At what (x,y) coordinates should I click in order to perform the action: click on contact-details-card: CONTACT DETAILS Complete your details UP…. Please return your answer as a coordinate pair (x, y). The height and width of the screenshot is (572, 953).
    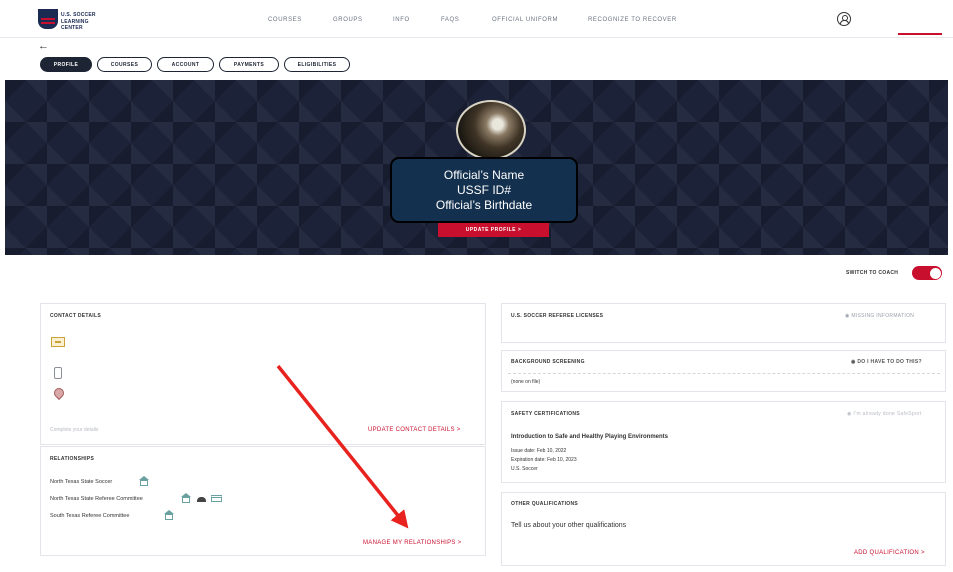
    Looking at the image, I should click on (263, 374).